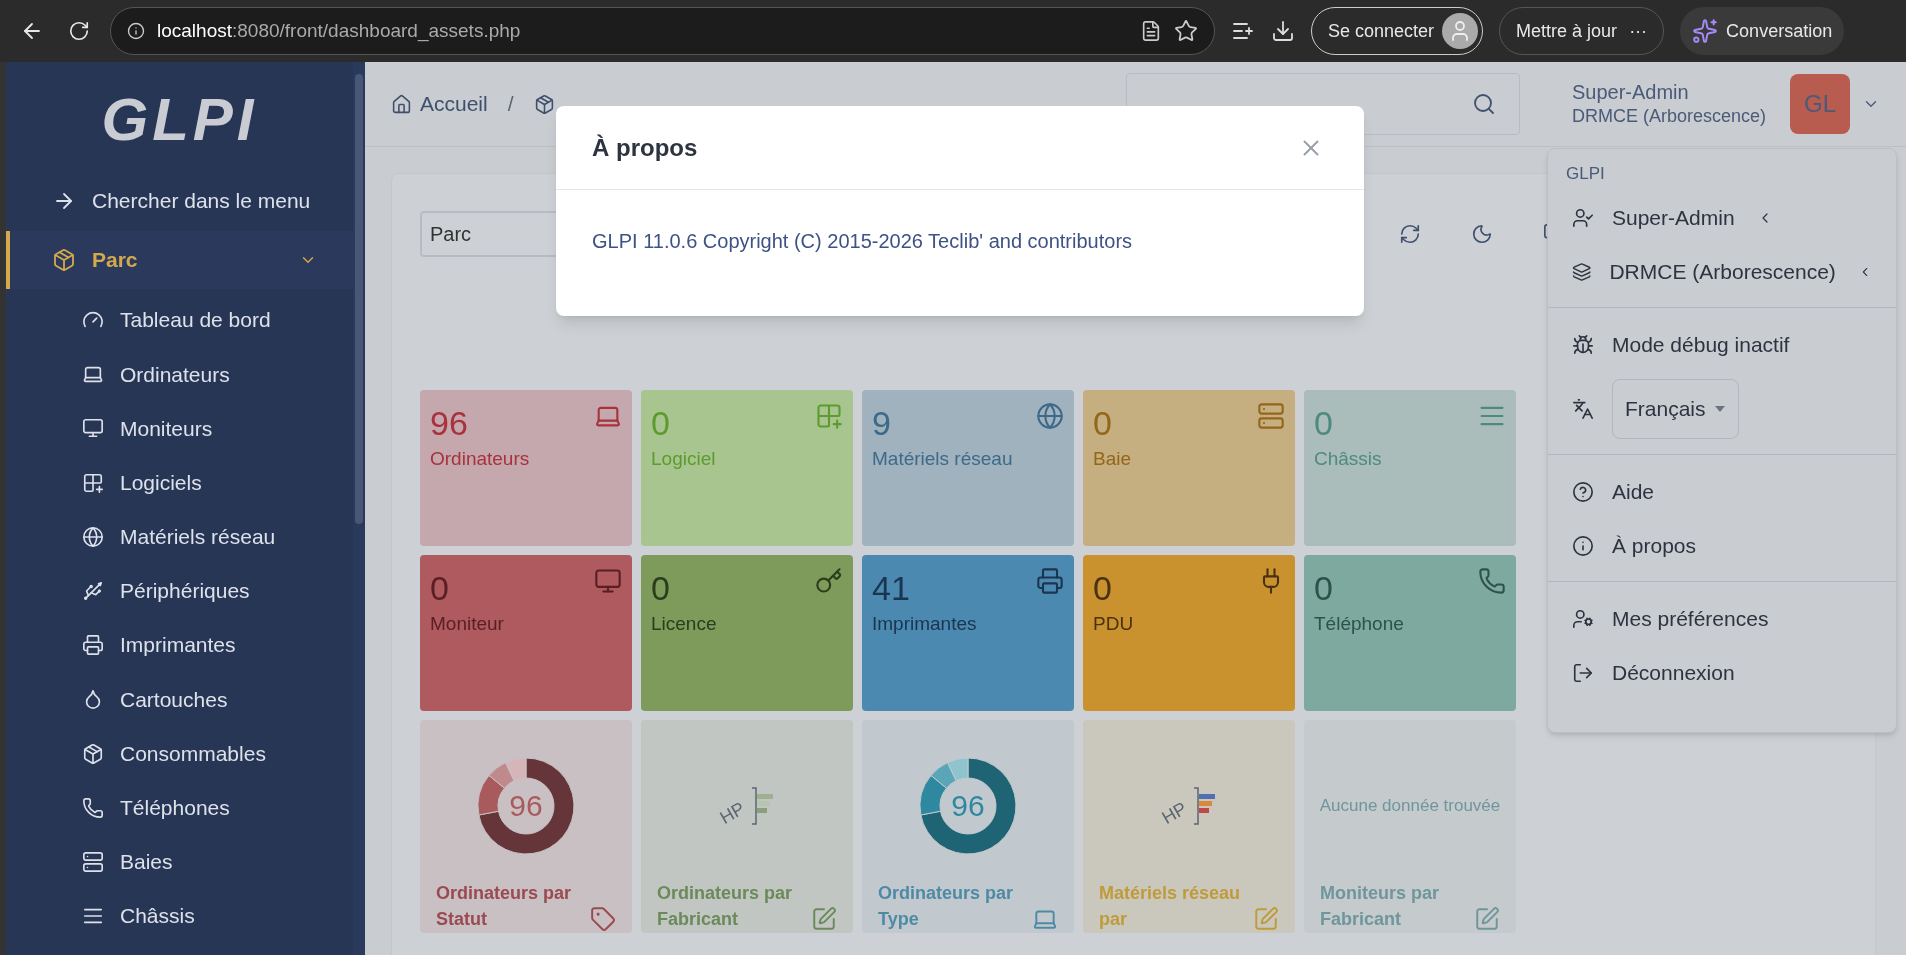  I want to click on count-label: Moniteur, so click(467, 623).